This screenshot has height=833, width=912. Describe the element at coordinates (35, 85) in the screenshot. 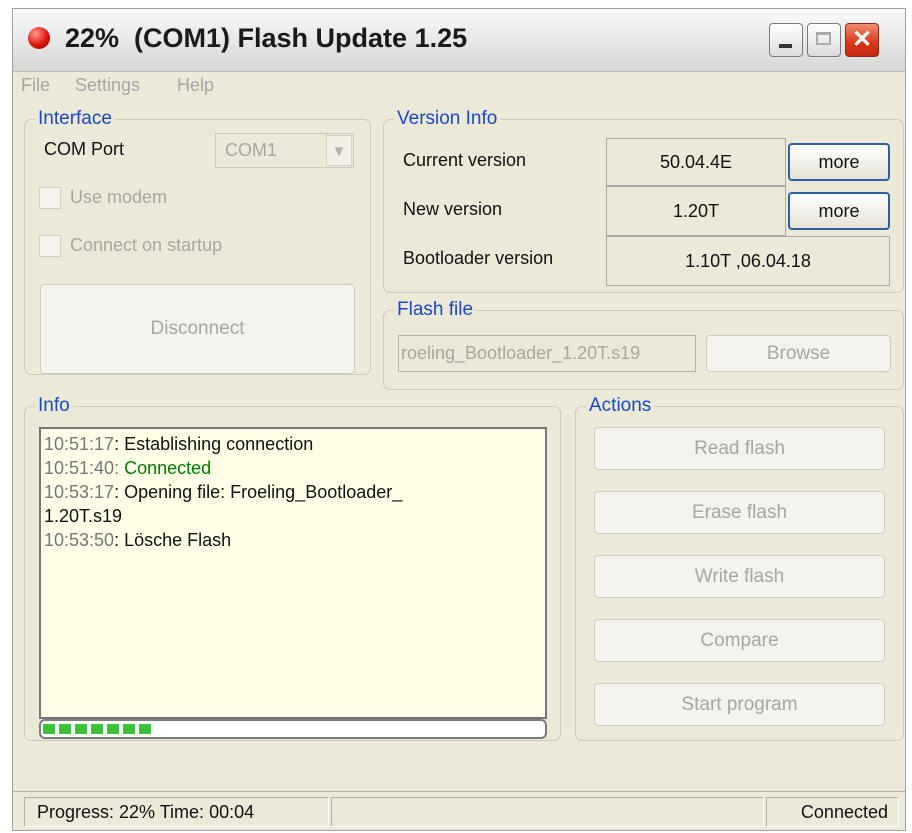

I see `menu-file: File` at that location.